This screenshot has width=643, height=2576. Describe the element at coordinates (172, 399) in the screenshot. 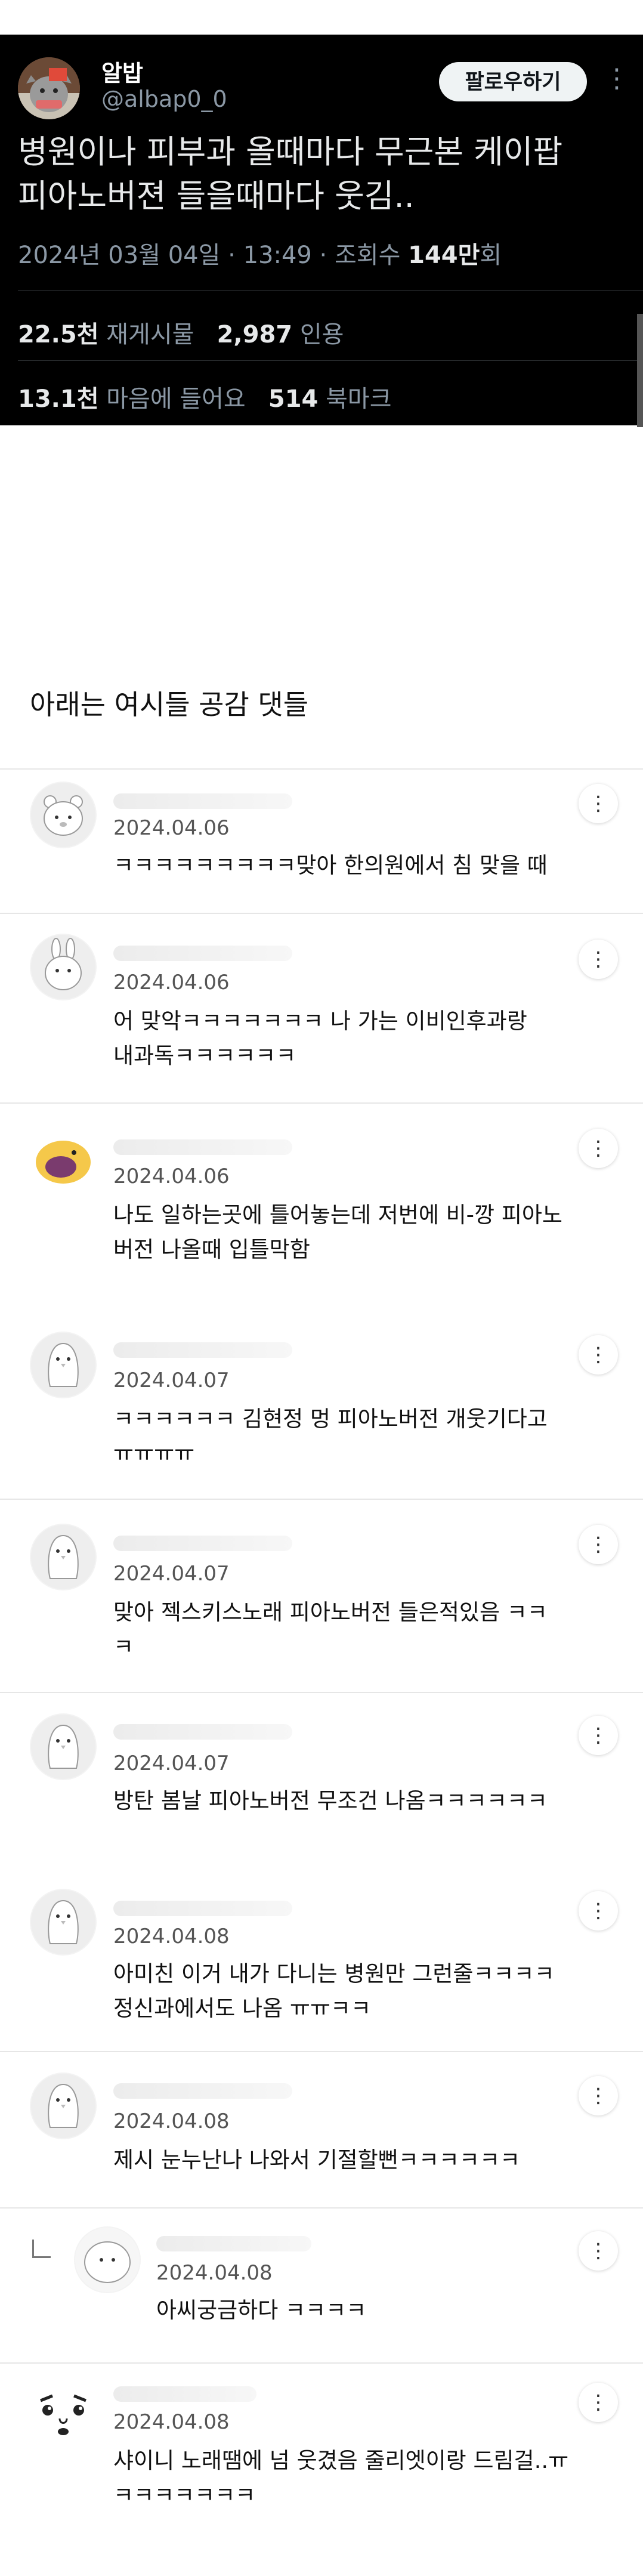

I see `like-label: 마음에 들어요` at that location.